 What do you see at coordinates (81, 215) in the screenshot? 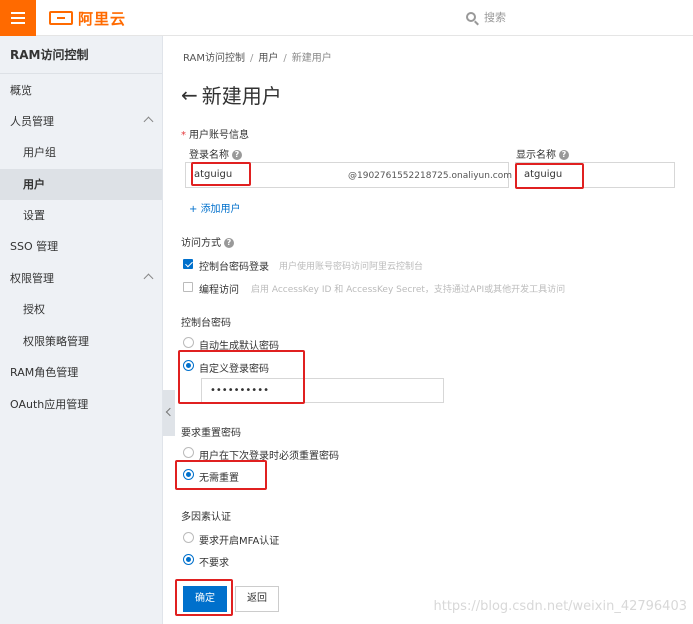
I see `sidebar-item-settings: 设置` at bounding box center [81, 215].